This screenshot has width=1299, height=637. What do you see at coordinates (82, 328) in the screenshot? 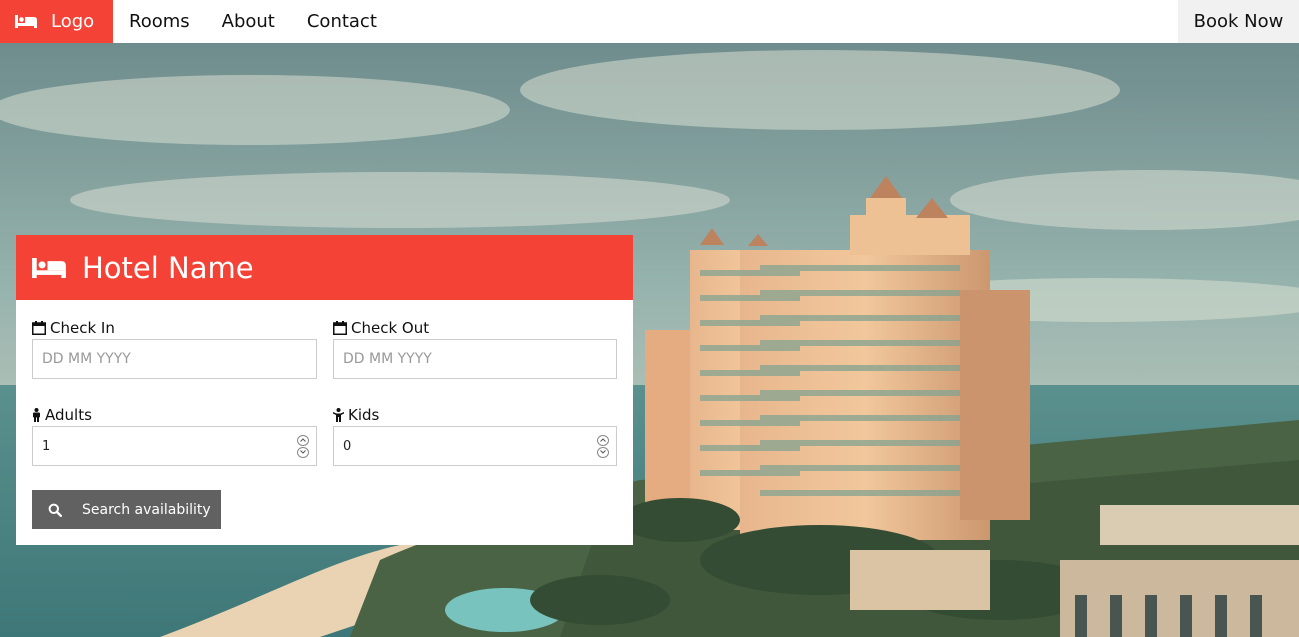
I see `check-in-label: Check In` at bounding box center [82, 328].